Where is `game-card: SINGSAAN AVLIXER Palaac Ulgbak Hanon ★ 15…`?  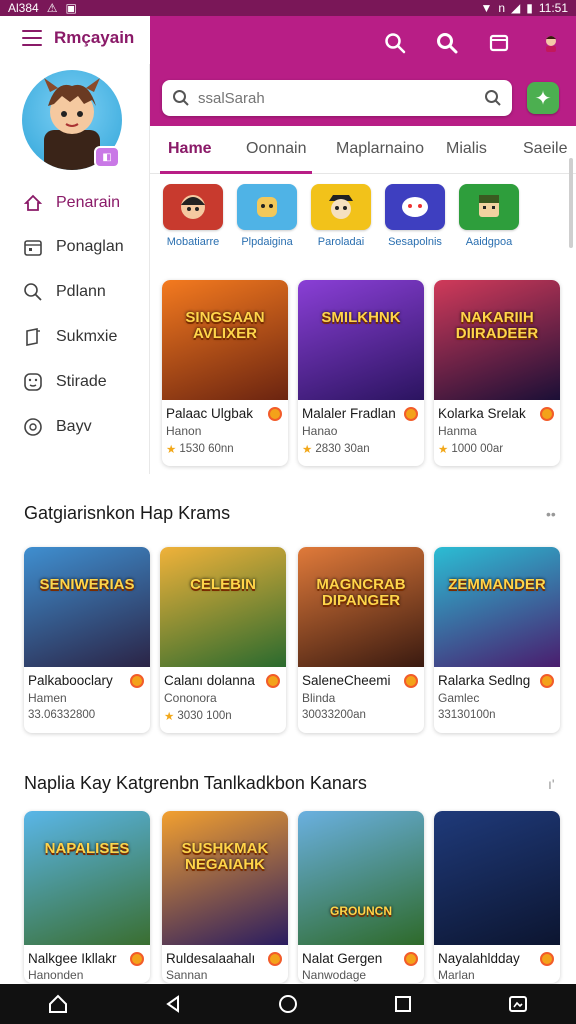 game-card: SINGSAAN AVLIXER Palaac Ulgbak Hanon ★ 15… is located at coordinates (225, 373).